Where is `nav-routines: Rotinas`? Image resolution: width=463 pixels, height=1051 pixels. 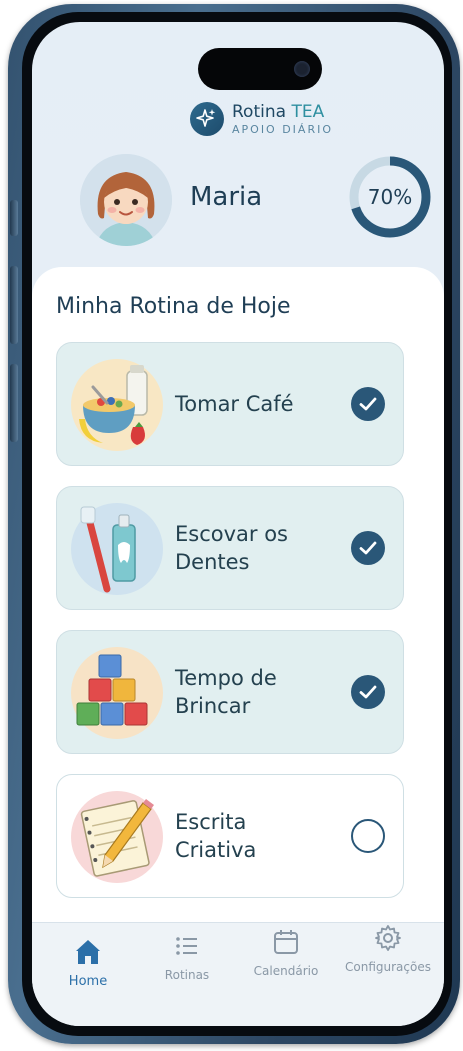 nav-routines: Rotinas is located at coordinates (187, 956).